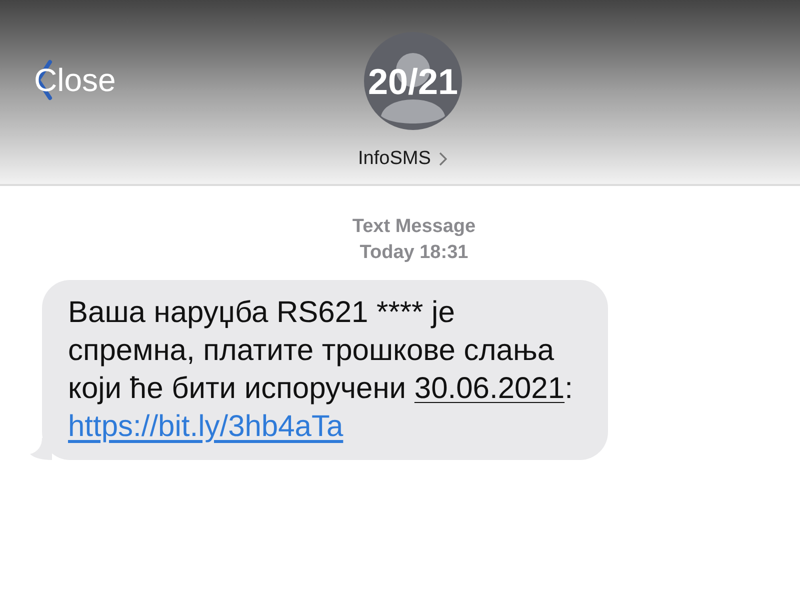  I want to click on message-time: Today 18:31, so click(414, 253).